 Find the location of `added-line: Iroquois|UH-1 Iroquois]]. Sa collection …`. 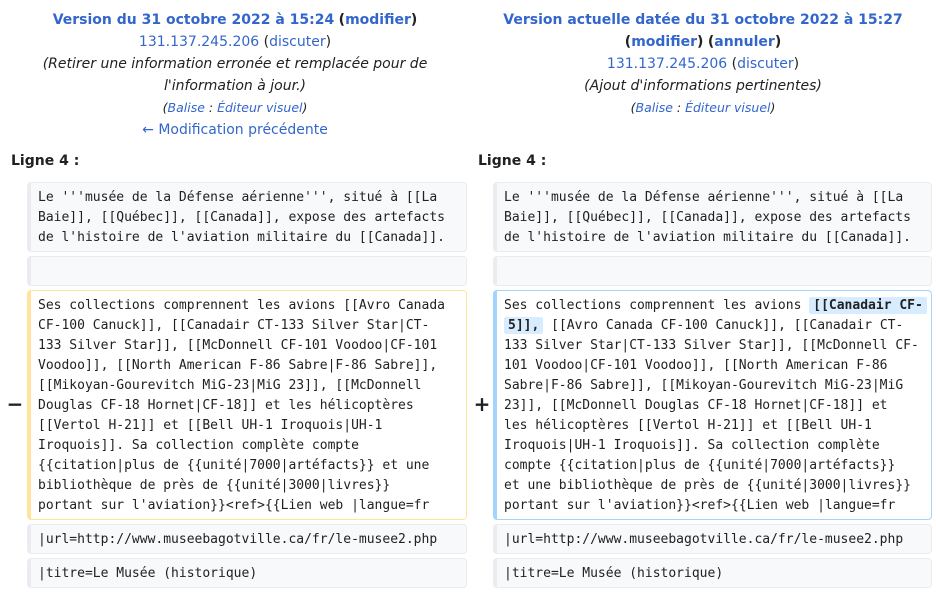

added-line: Iroquois|UH-1 Iroquois]]. Sa collection … is located at coordinates (692, 445).